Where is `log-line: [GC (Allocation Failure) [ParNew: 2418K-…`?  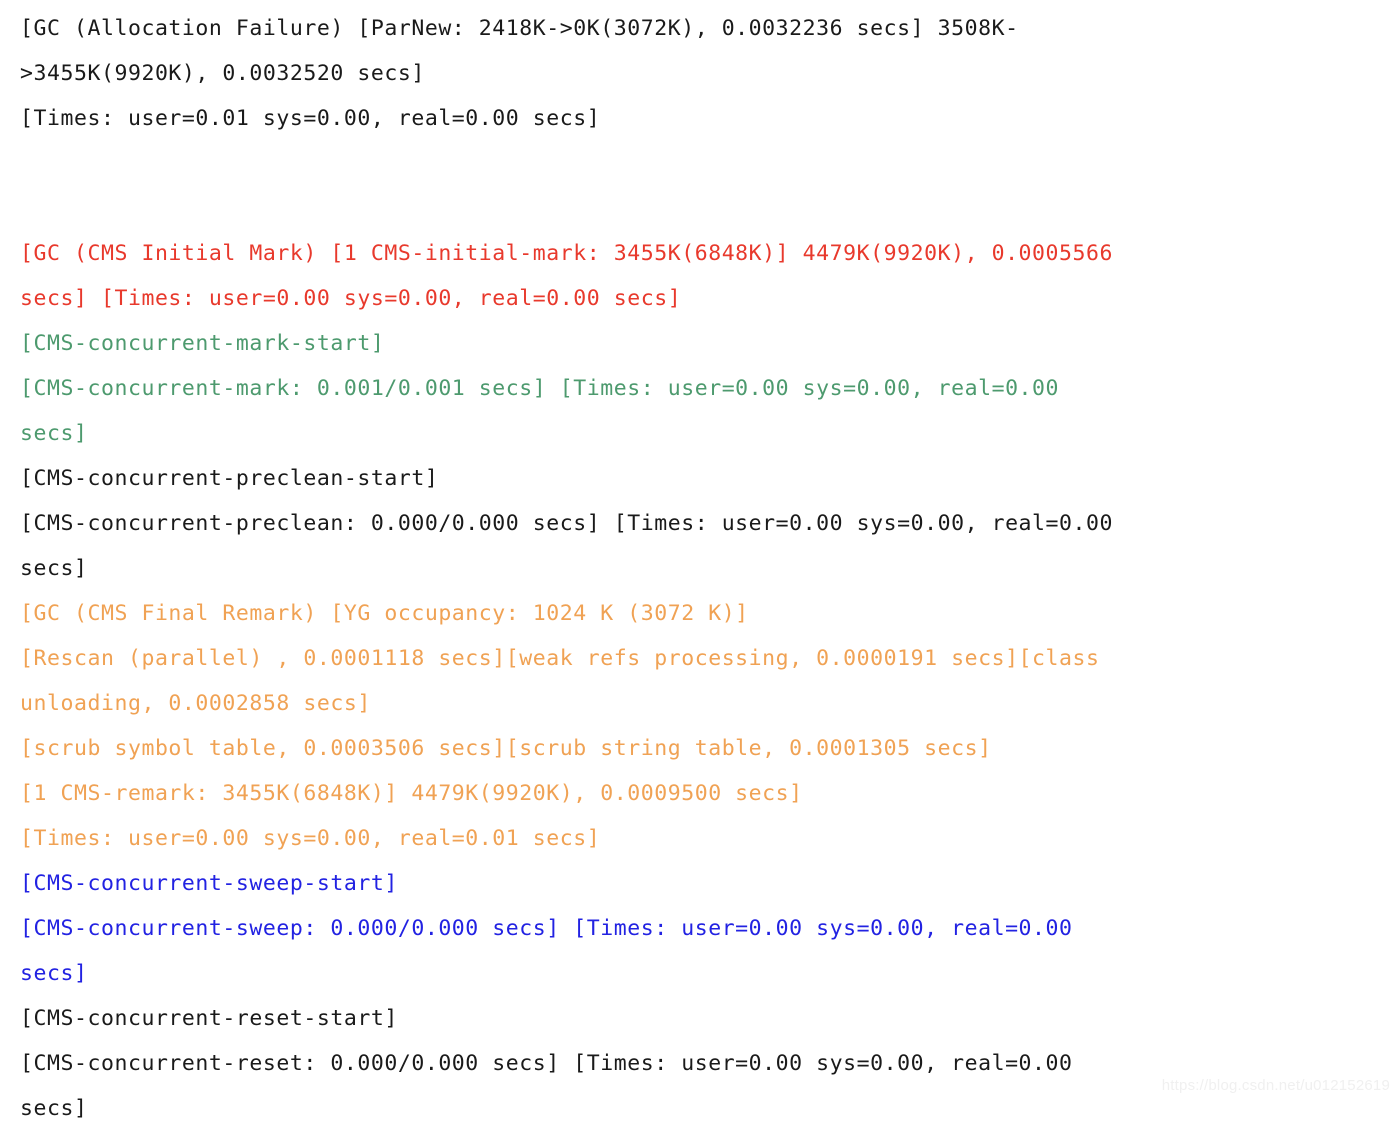
log-line: [GC (Allocation Failure) [ParNew: 2418K-… is located at coordinates (519, 28).